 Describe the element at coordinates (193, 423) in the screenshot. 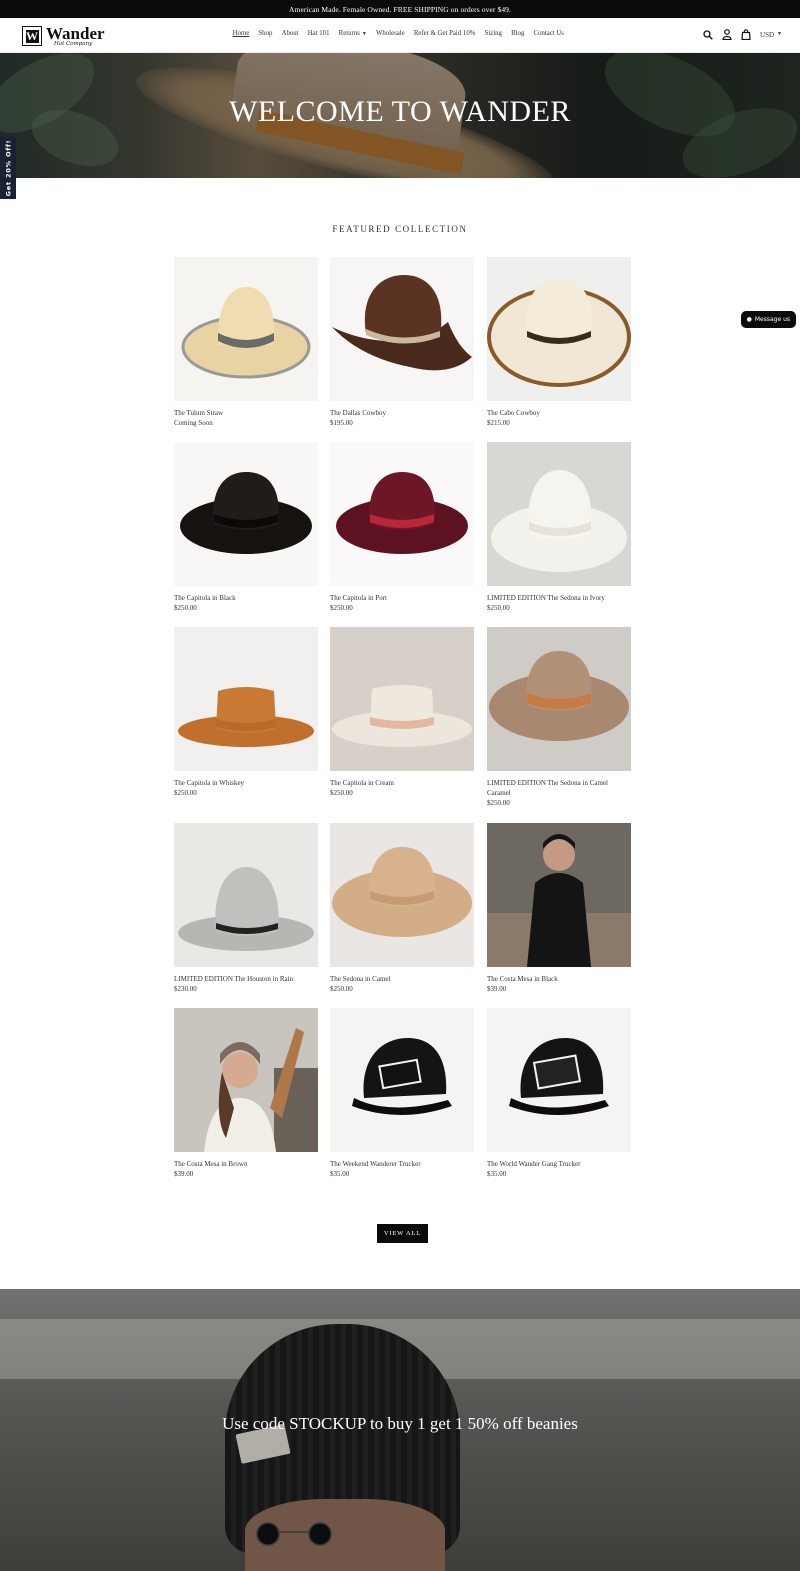

I see `product-price: Coming Soon` at that location.